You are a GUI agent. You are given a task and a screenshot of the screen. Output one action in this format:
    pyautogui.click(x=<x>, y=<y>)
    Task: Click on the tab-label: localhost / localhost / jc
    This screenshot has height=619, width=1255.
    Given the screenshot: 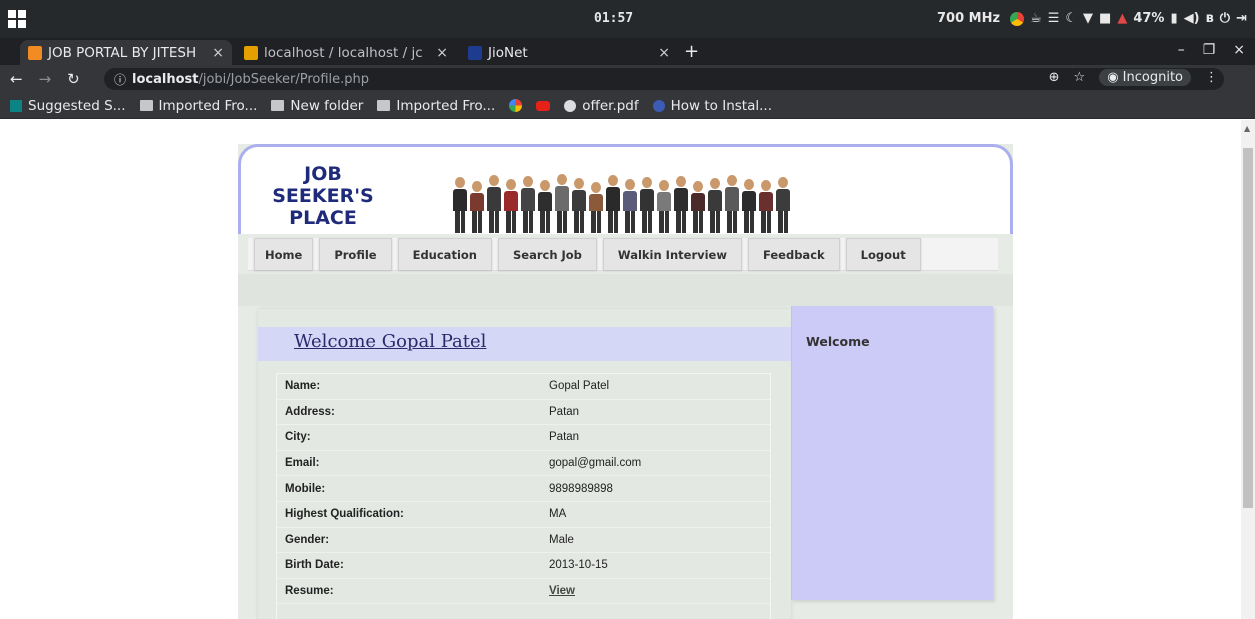 What is the action you would take?
    pyautogui.click(x=343, y=52)
    